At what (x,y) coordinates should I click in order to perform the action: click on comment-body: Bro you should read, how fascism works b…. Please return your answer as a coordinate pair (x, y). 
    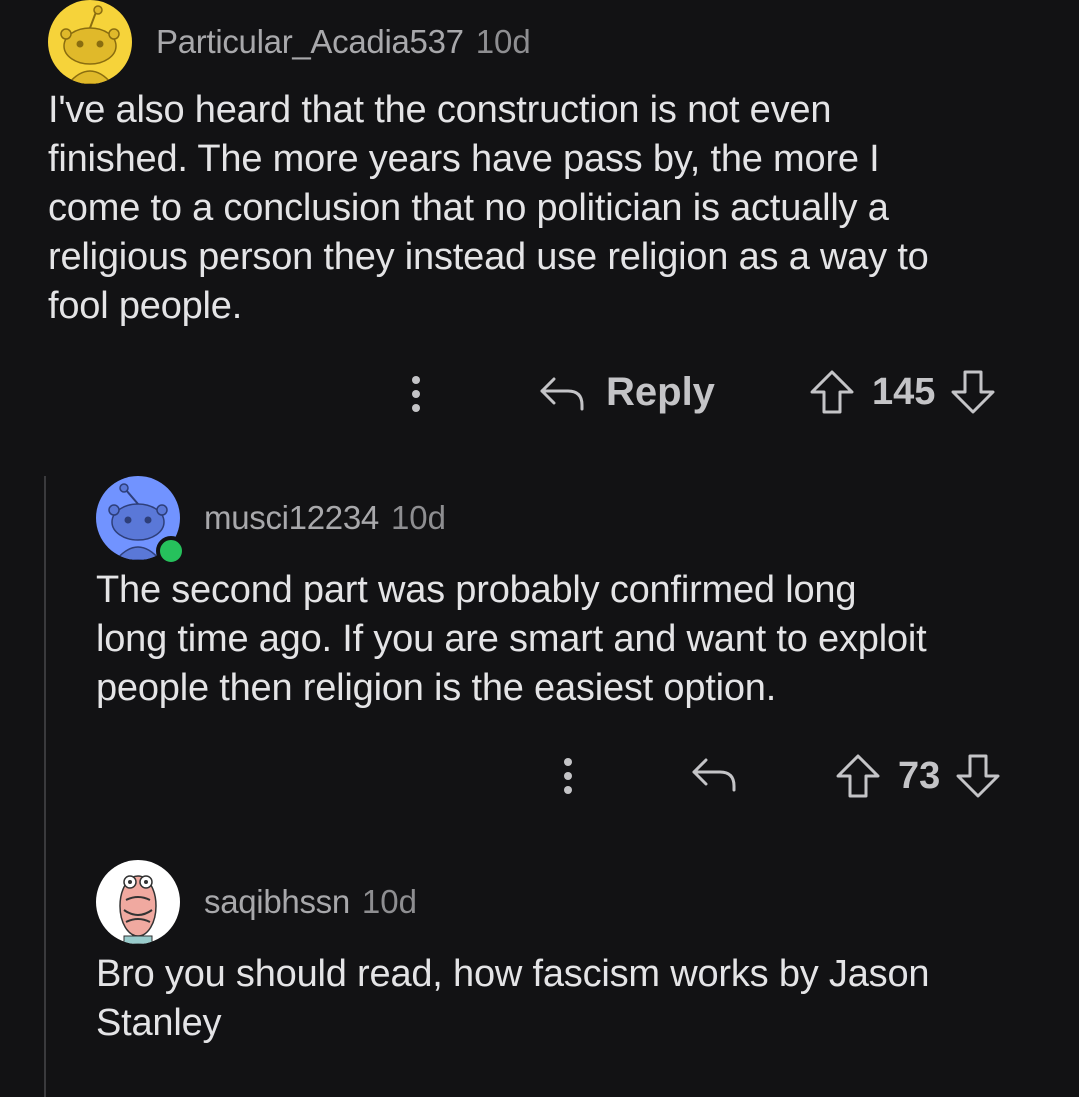
    Looking at the image, I should click on (513, 998).